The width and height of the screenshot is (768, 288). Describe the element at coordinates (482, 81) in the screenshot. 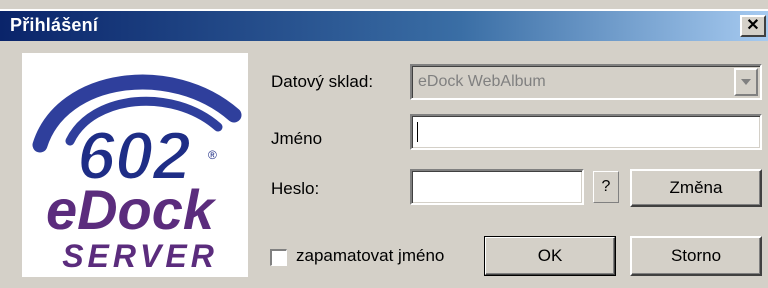

I see `data-store-value: eDock WebAlbum` at that location.